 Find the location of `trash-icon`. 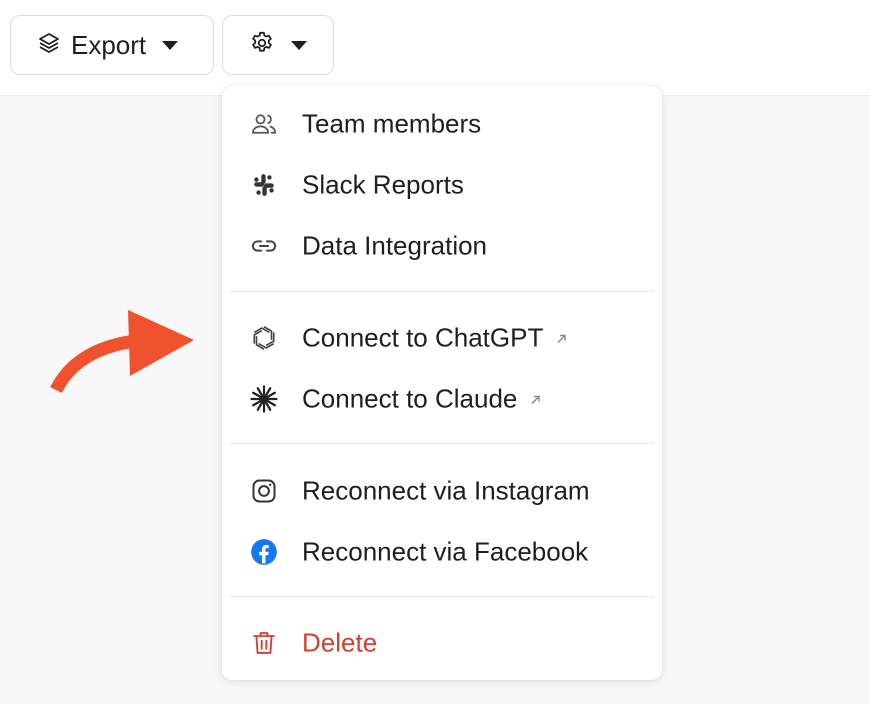

trash-icon is located at coordinates (264, 643).